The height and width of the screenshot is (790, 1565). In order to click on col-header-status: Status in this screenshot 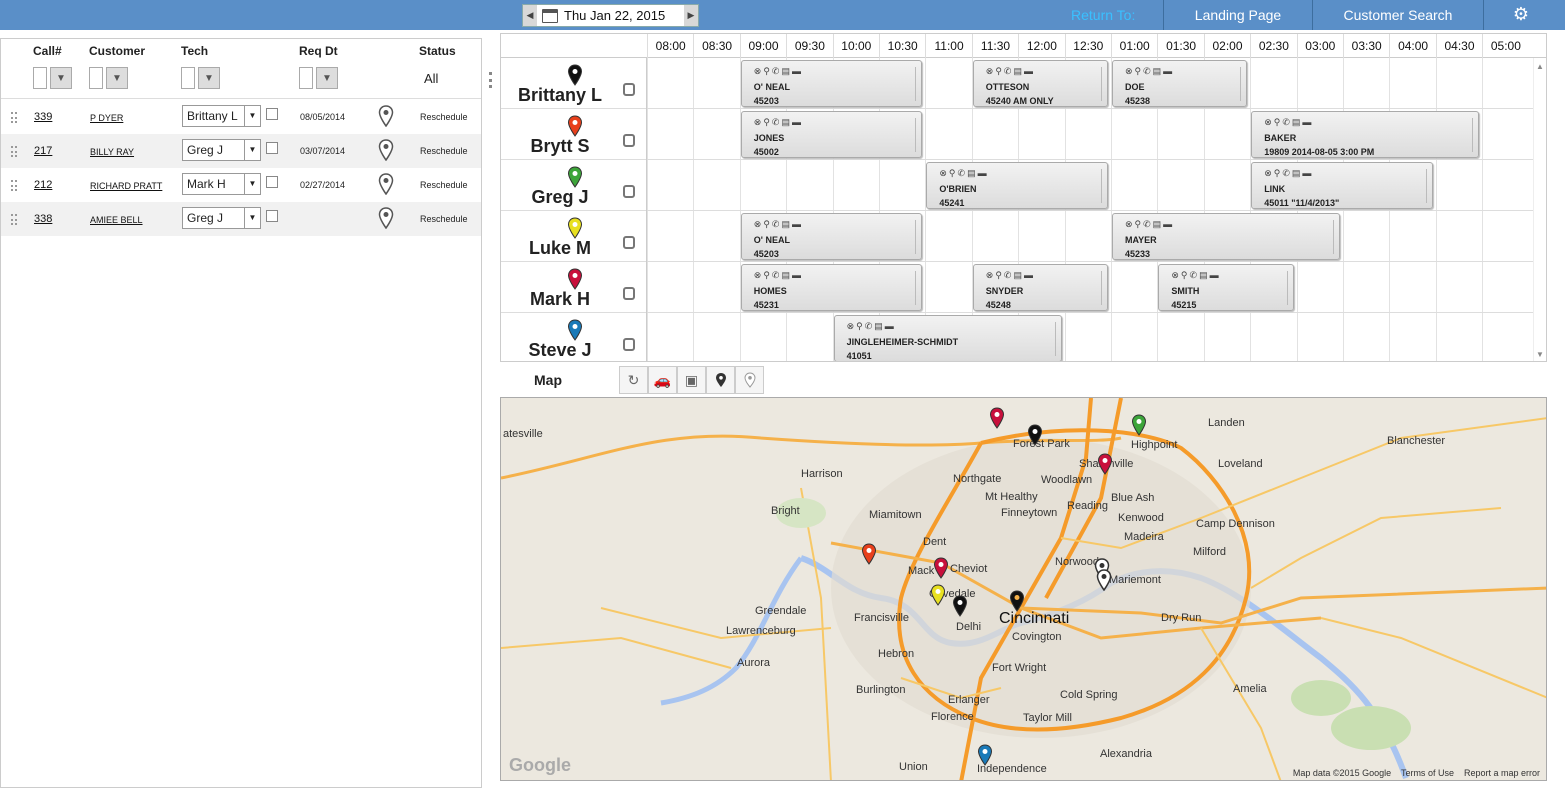, I will do `click(437, 51)`.